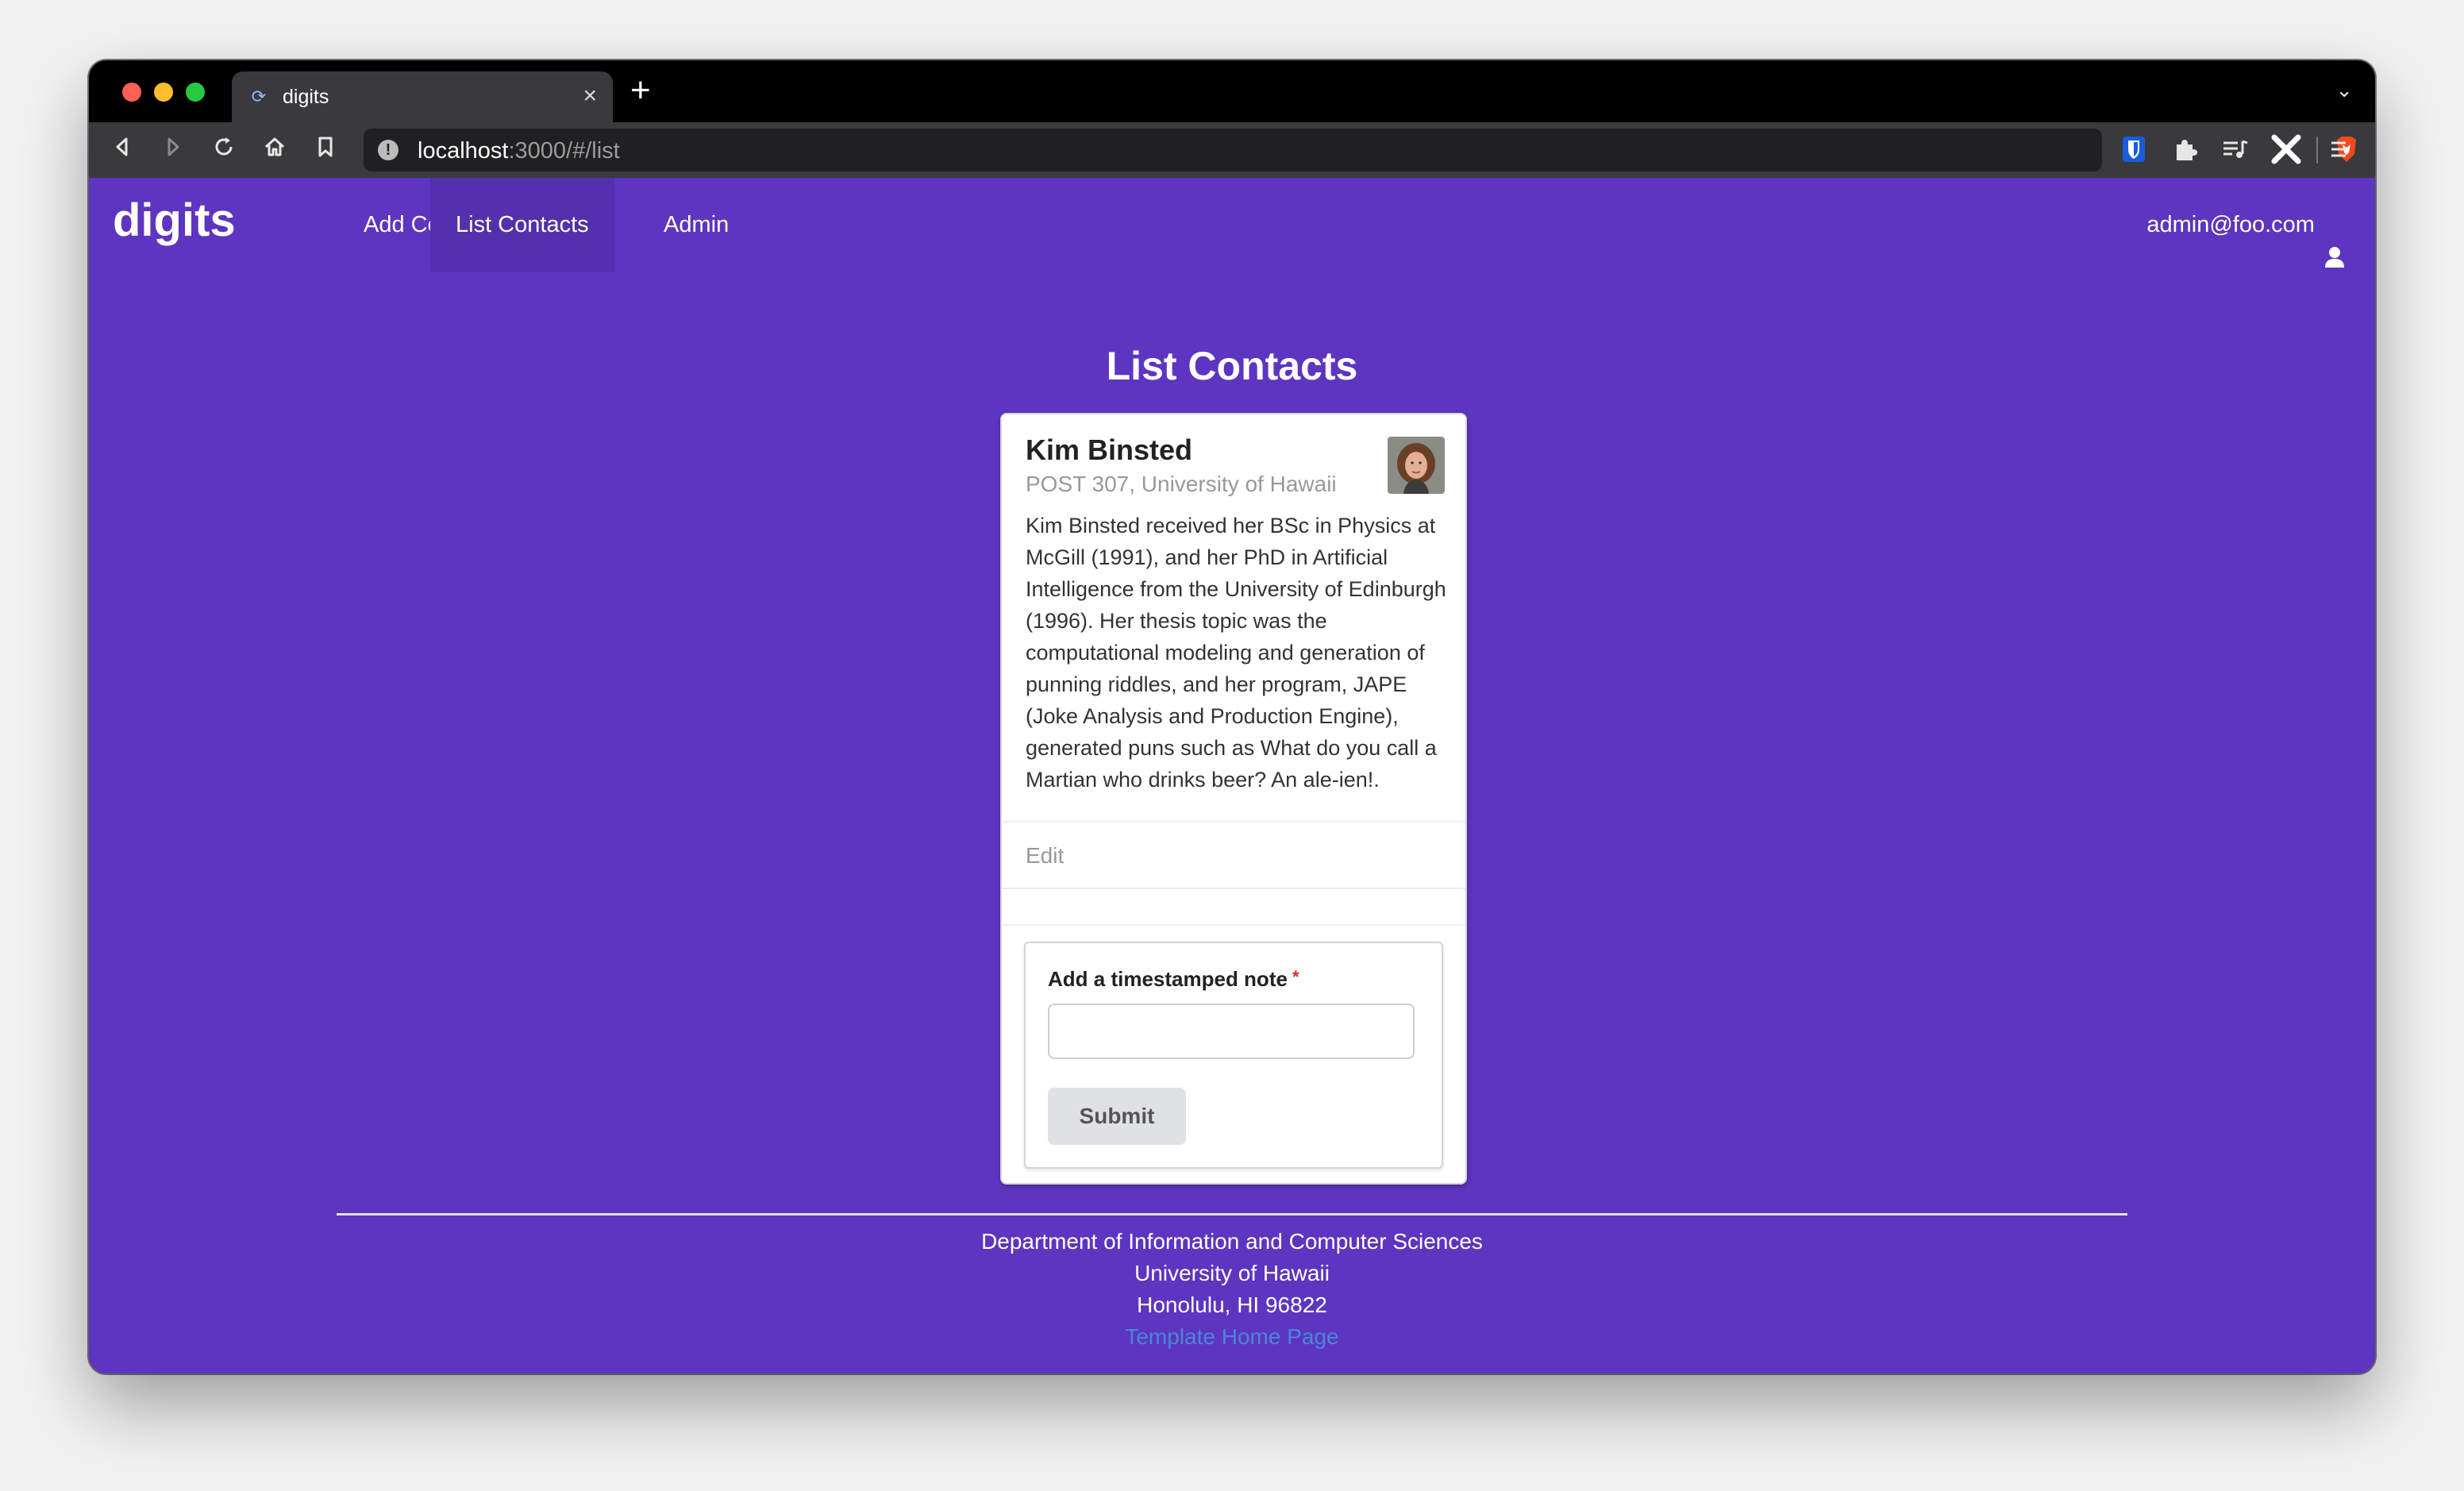 Image resolution: width=2464 pixels, height=1491 pixels. I want to click on new-tab-button: +, so click(640, 90).